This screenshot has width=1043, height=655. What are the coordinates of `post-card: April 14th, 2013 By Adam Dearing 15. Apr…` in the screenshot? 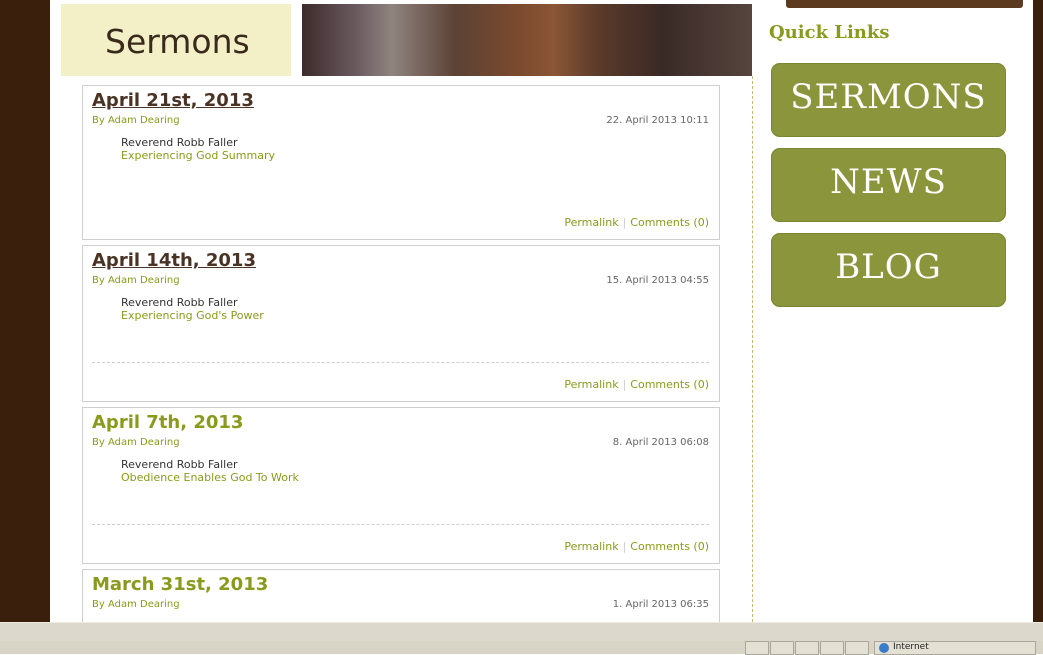 It's located at (401, 323).